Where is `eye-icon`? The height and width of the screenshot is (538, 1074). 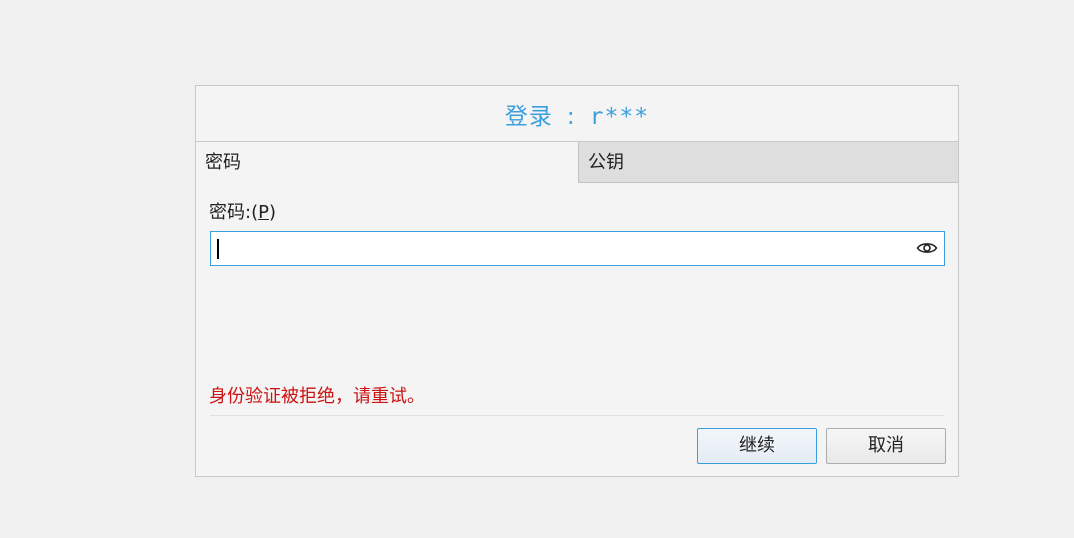 eye-icon is located at coordinates (927, 248).